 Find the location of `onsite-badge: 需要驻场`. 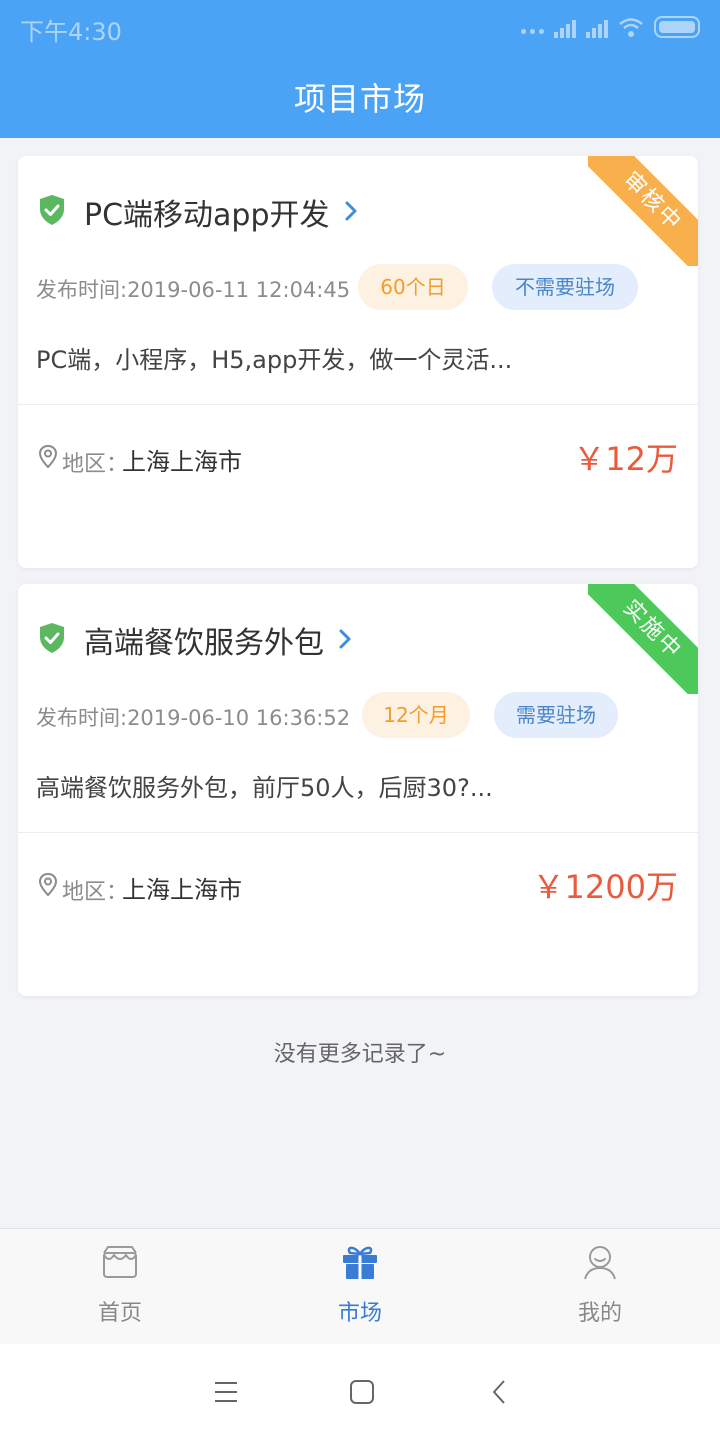

onsite-badge: 需要驻场 is located at coordinates (556, 715).